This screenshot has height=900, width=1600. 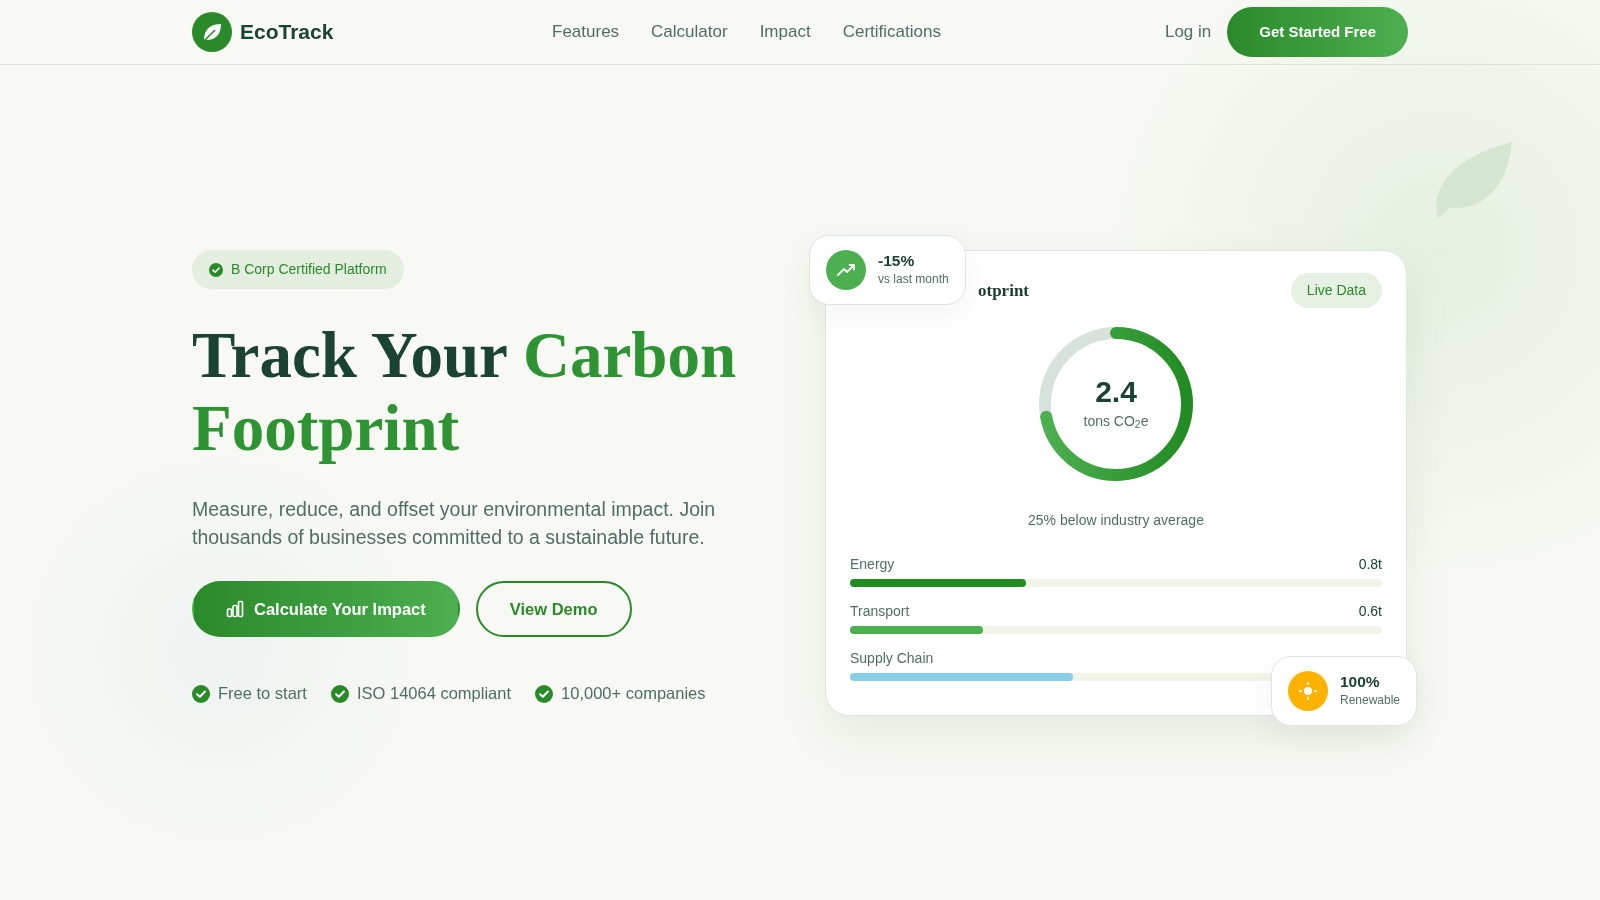 I want to click on get-started-button: Get Started Free, so click(x=1317, y=32).